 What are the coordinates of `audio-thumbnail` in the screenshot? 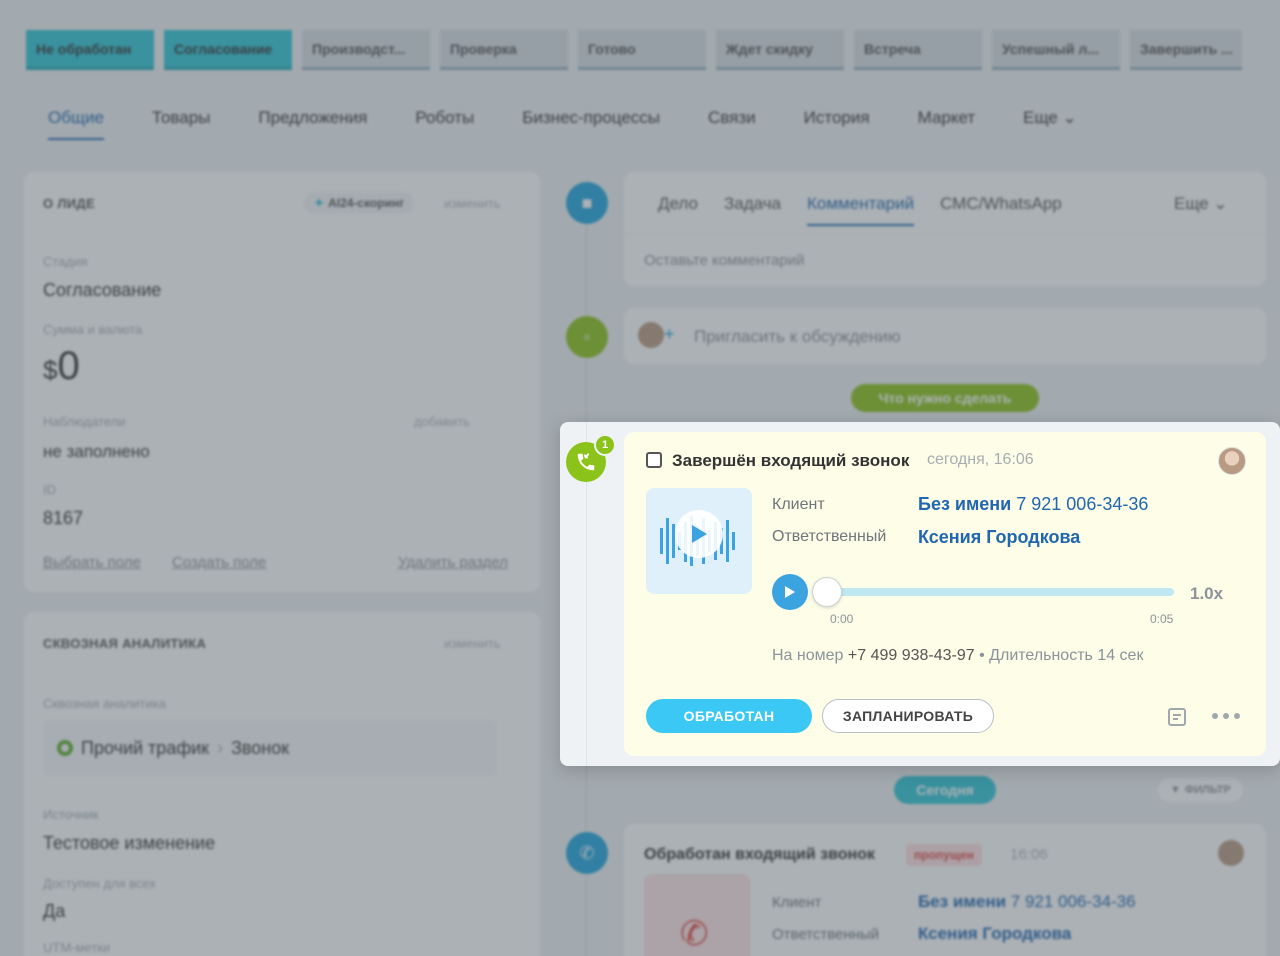 It's located at (699, 541).